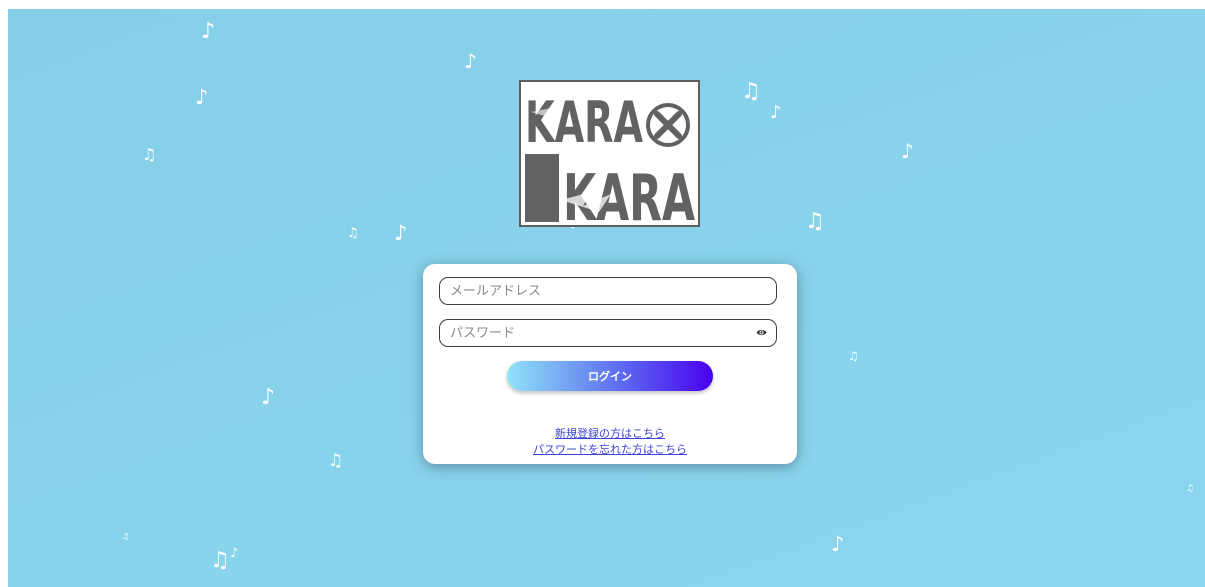 The image size is (1205, 587). Describe the element at coordinates (610, 376) in the screenshot. I see `login-button: ログイン` at that location.